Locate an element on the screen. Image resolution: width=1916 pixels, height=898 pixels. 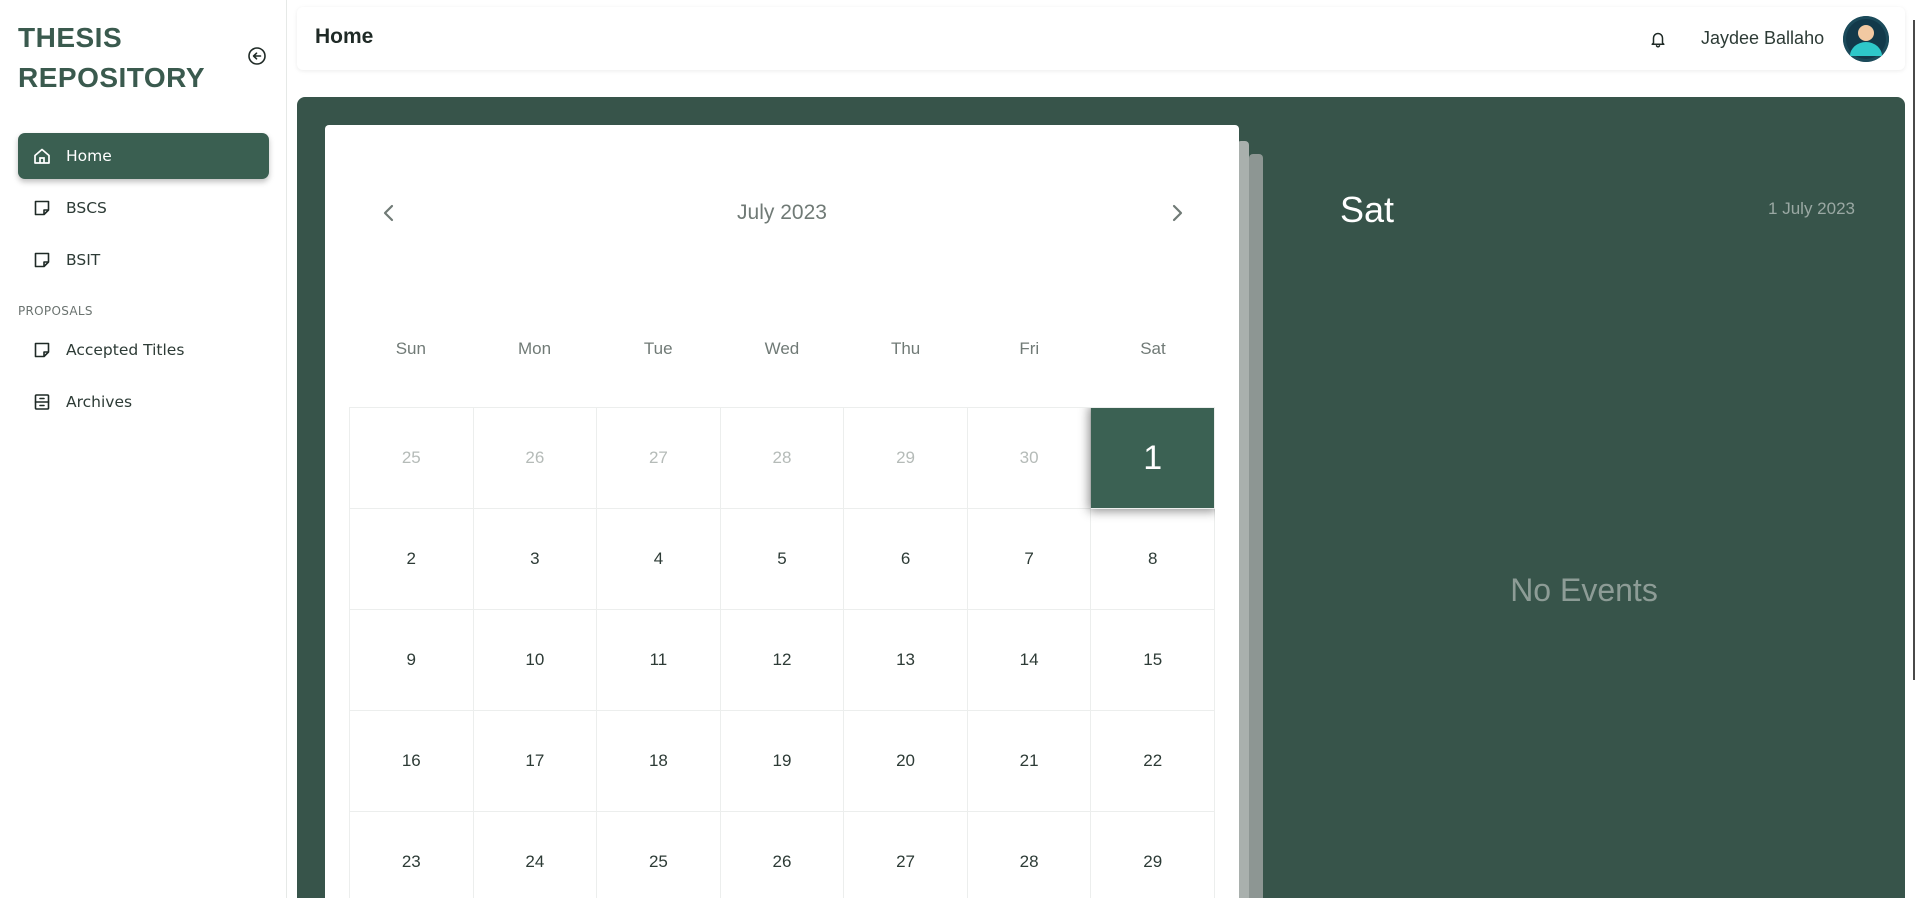
page-title: Home is located at coordinates (344, 36).